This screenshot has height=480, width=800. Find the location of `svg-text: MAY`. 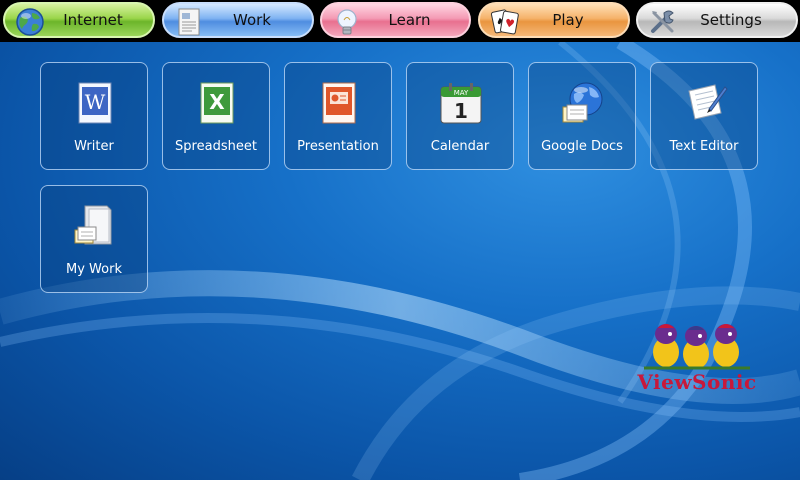

svg-text: MAY is located at coordinates (461, 93).